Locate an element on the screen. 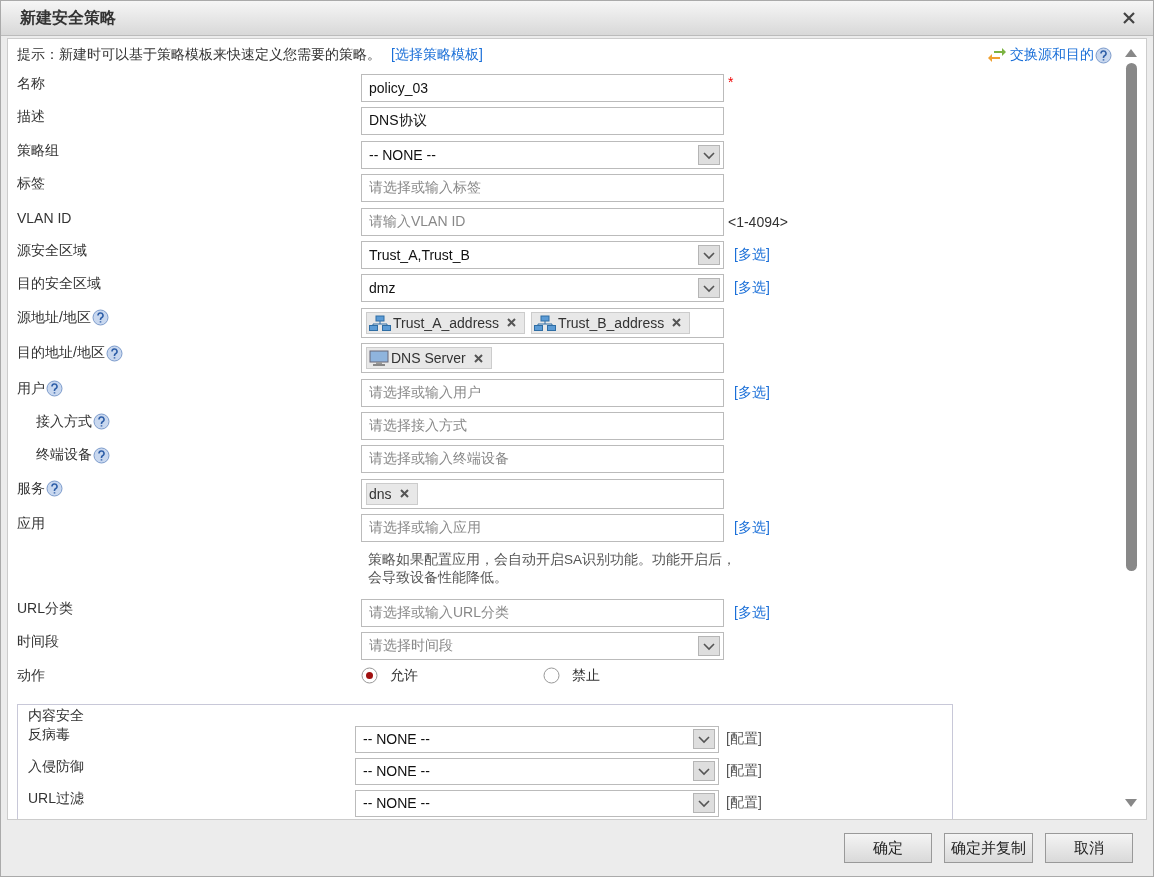 This screenshot has height=877, width=1154. field-label: 目的安全区域 is located at coordinates (59, 284).